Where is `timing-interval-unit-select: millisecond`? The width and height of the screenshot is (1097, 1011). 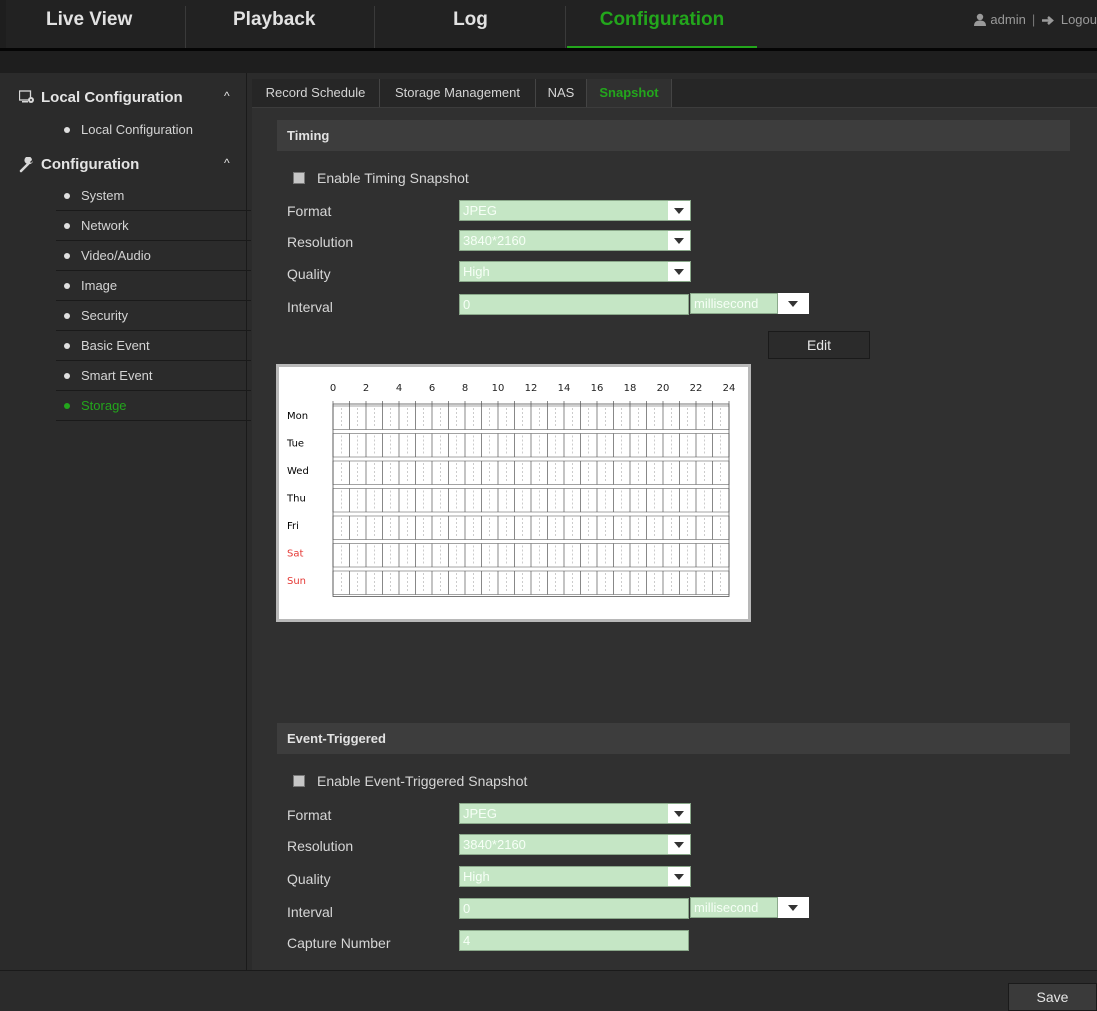
timing-interval-unit-select: millisecond is located at coordinates (749, 303).